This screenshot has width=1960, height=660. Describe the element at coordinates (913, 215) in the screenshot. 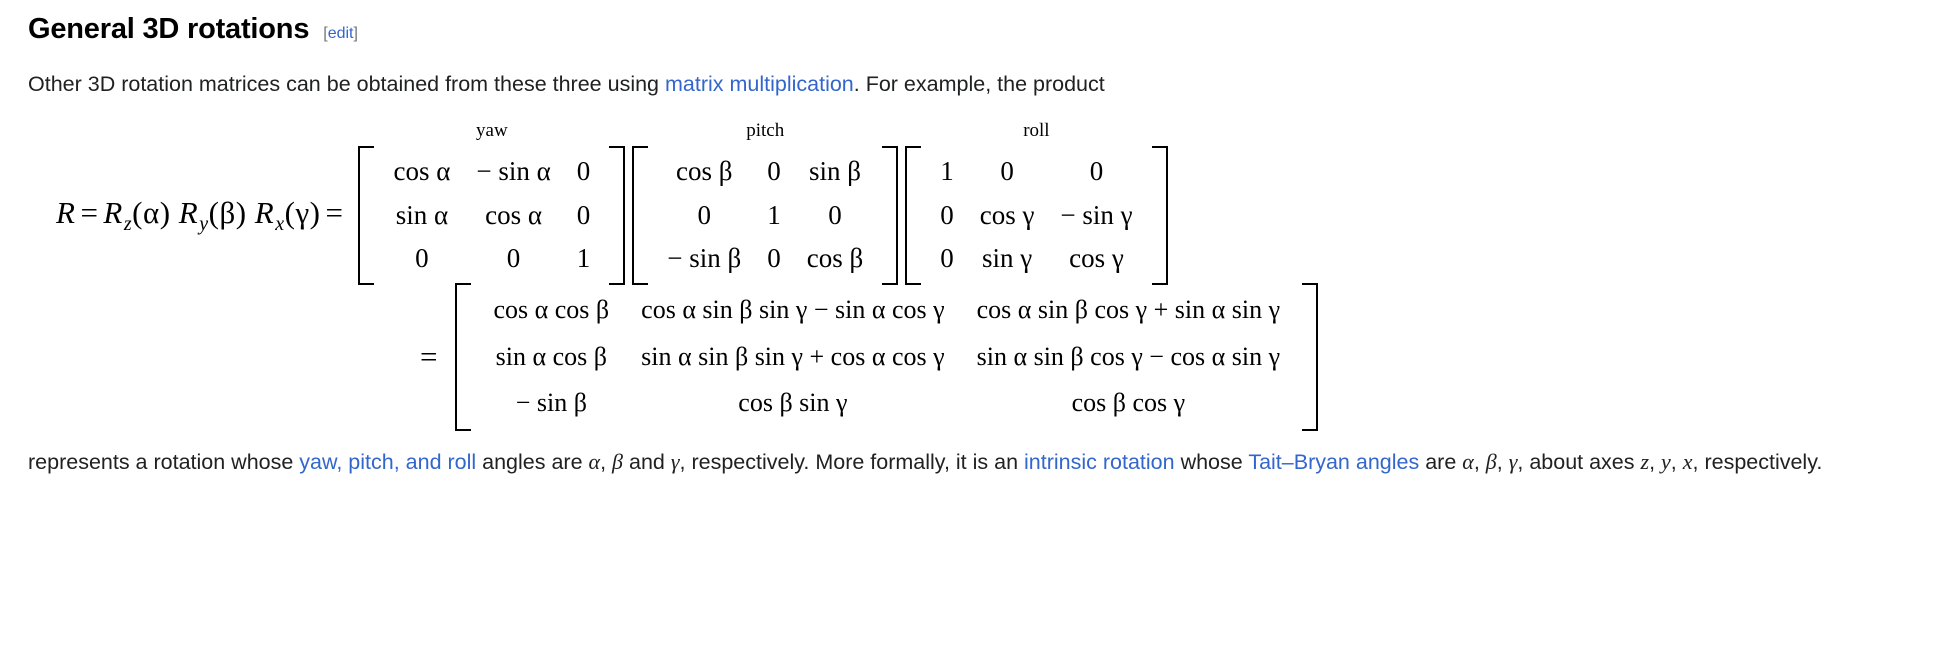

I see `bracket-left-roll` at that location.